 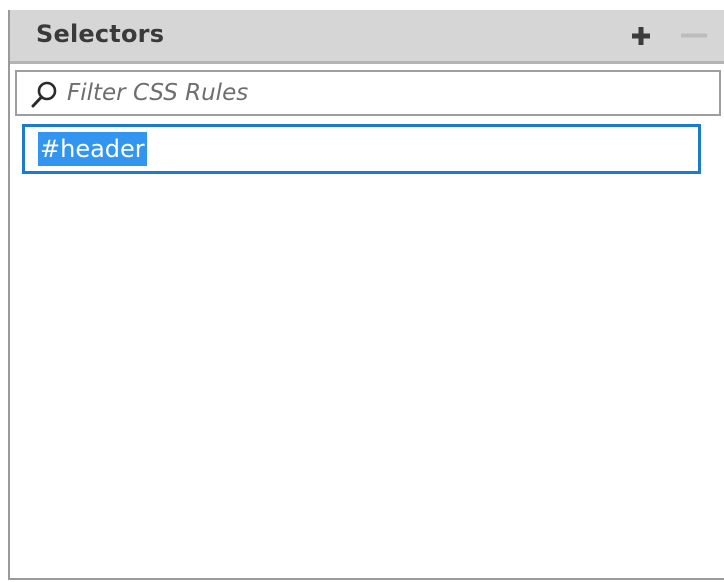 I want to click on selector-item-edit-field: #header, so click(x=361, y=149).